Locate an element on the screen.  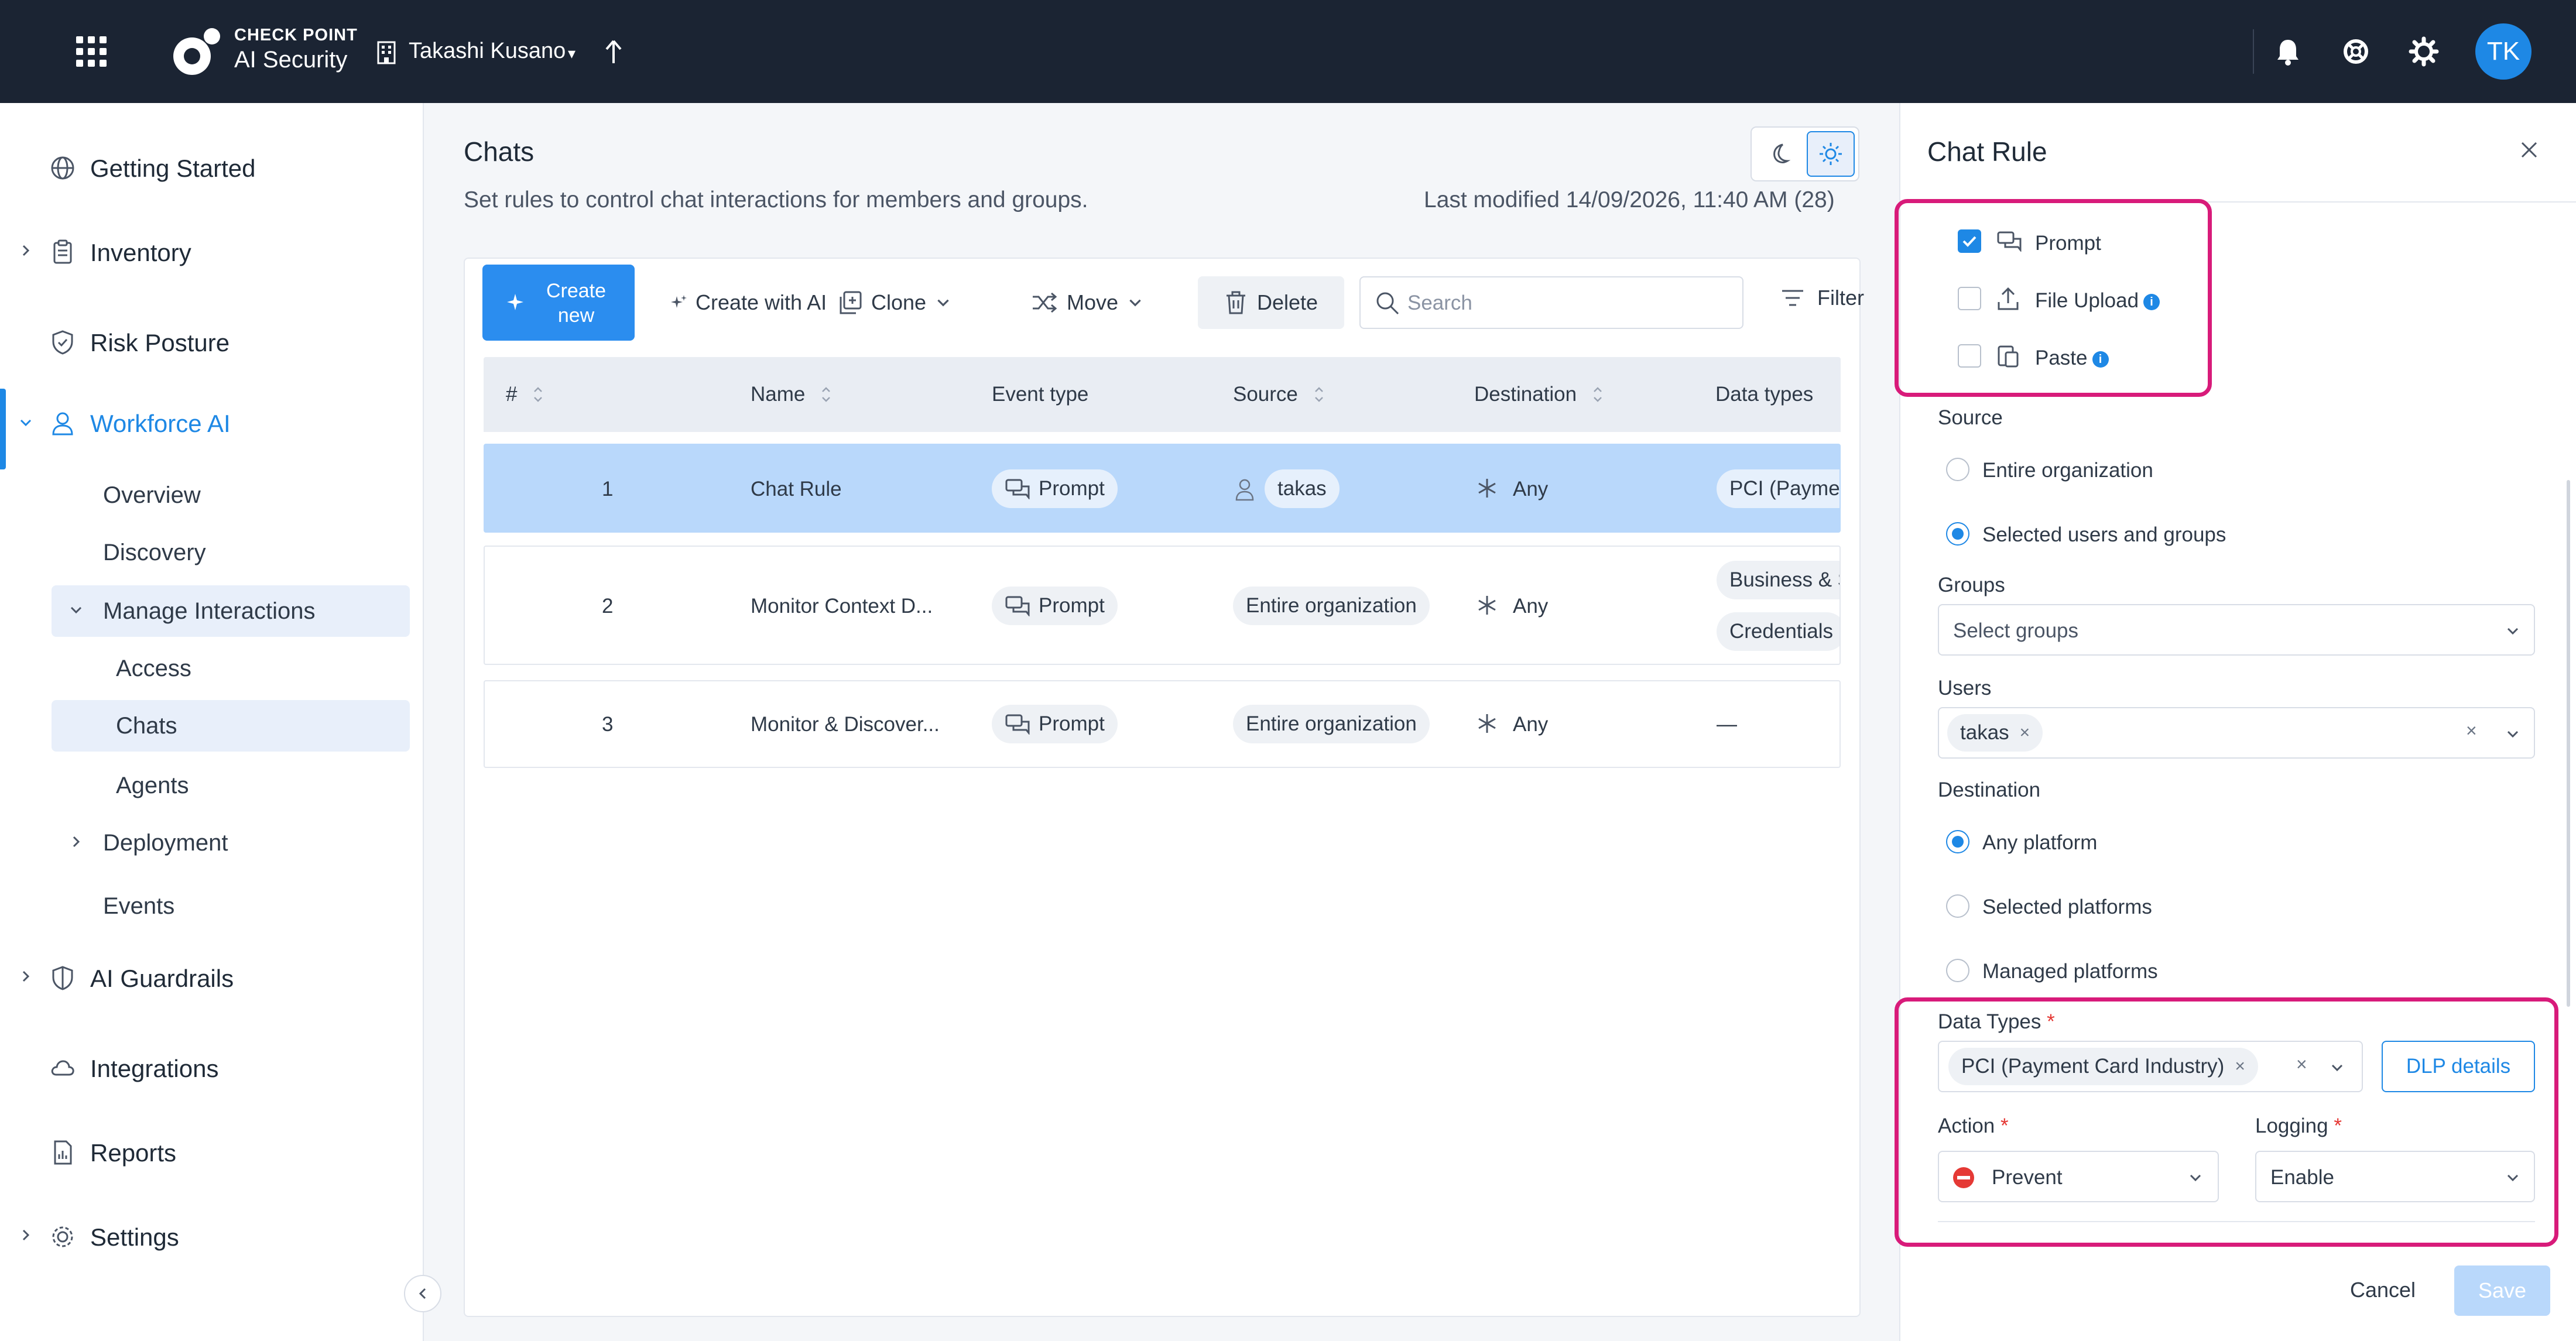
source-selected-radio is located at coordinates (1957, 534).